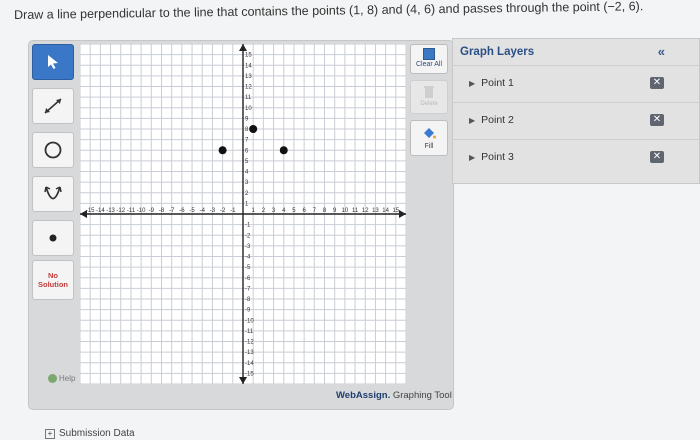  Describe the element at coordinates (141, 211) in the screenshot. I see `x-tick-label: -10` at that location.